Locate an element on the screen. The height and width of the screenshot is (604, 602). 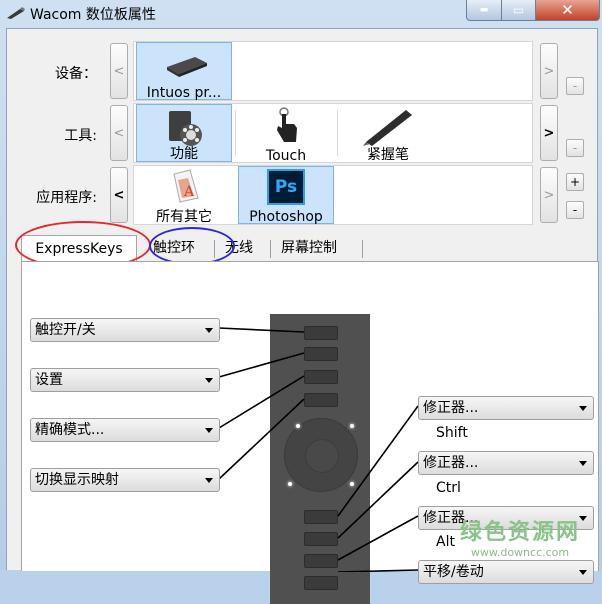
functions-icon is located at coordinates (185, 128).